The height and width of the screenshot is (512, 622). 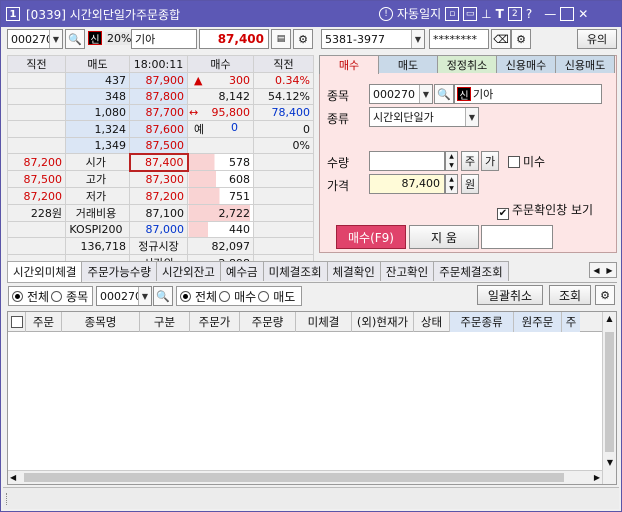 What do you see at coordinates (324, 322) in the screenshot?
I see `col-unfilled: 미체결` at bounding box center [324, 322].